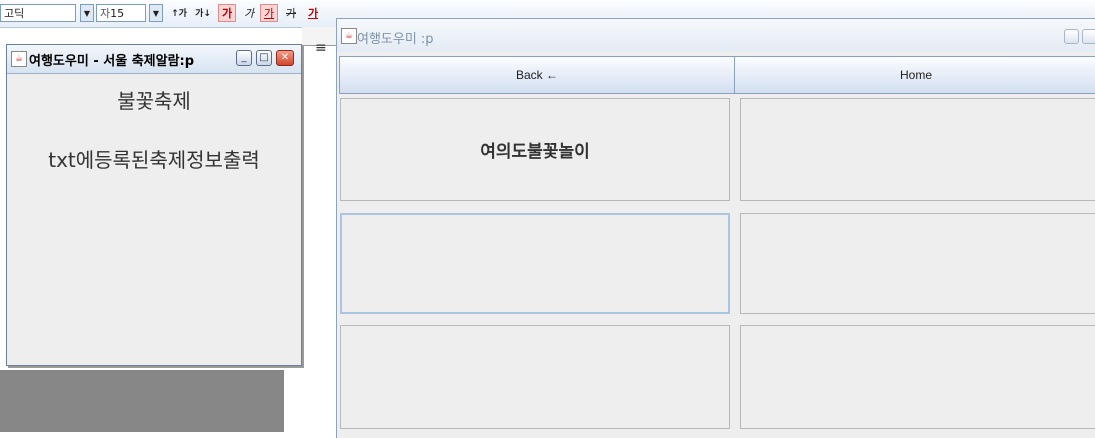  Describe the element at coordinates (156, 13) in the screenshot. I see `font-size-dropdown-icon: ▼` at that location.